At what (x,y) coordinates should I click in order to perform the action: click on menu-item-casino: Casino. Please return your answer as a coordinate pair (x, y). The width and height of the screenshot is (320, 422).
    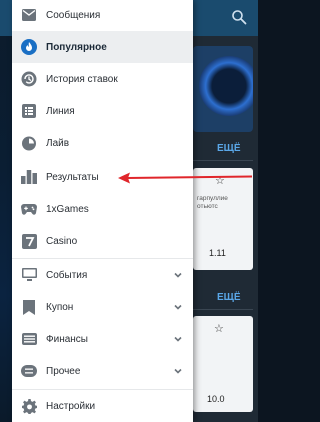
    Looking at the image, I should click on (102, 241).